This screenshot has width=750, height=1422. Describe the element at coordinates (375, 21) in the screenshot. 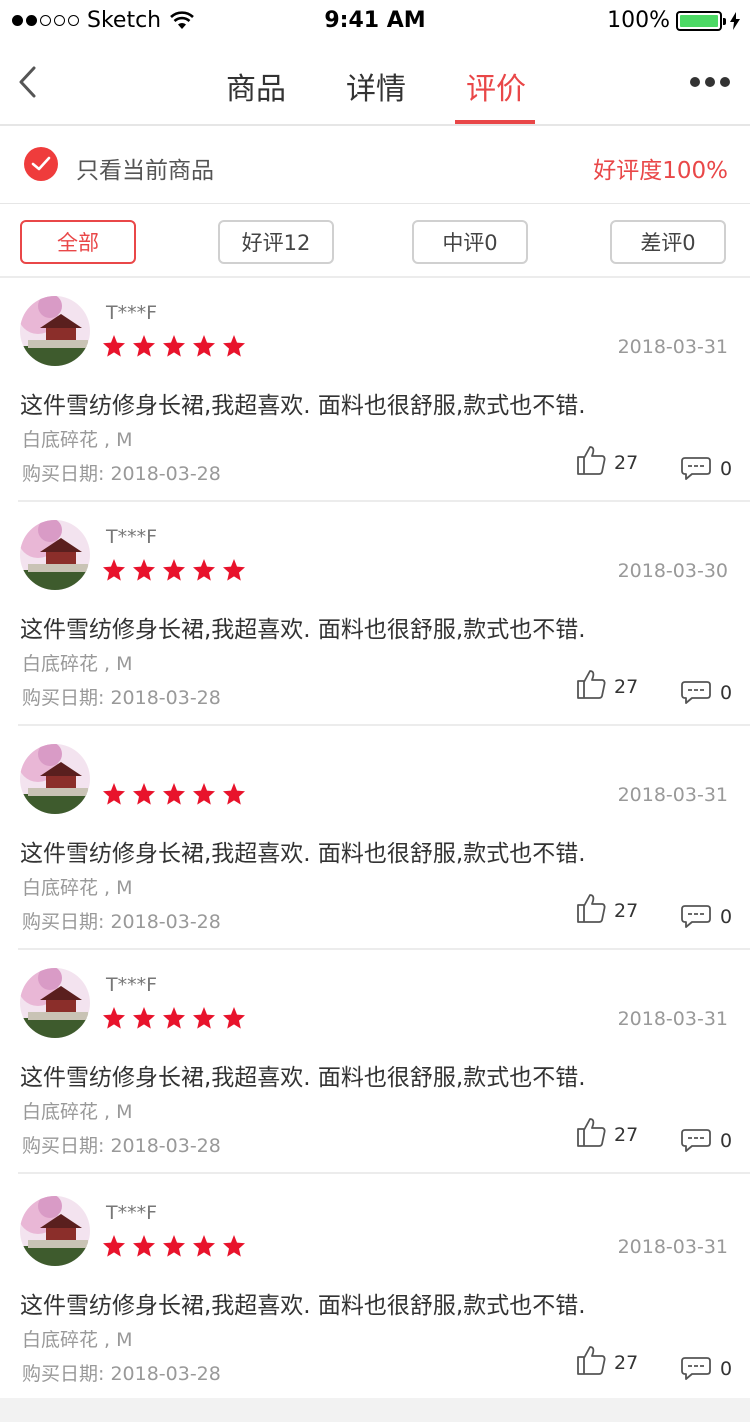

I see `status-bar: Sketch 9:41 AM 100%` at that location.